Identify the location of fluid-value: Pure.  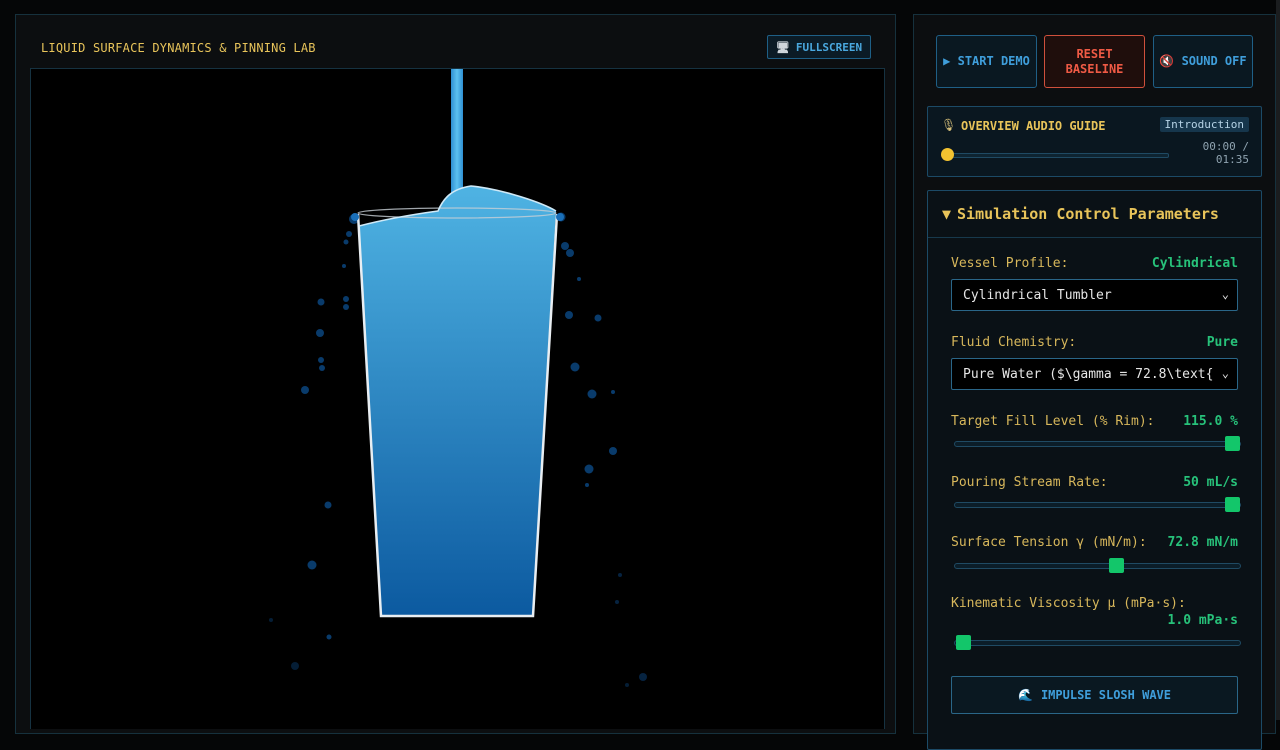
(1222, 342).